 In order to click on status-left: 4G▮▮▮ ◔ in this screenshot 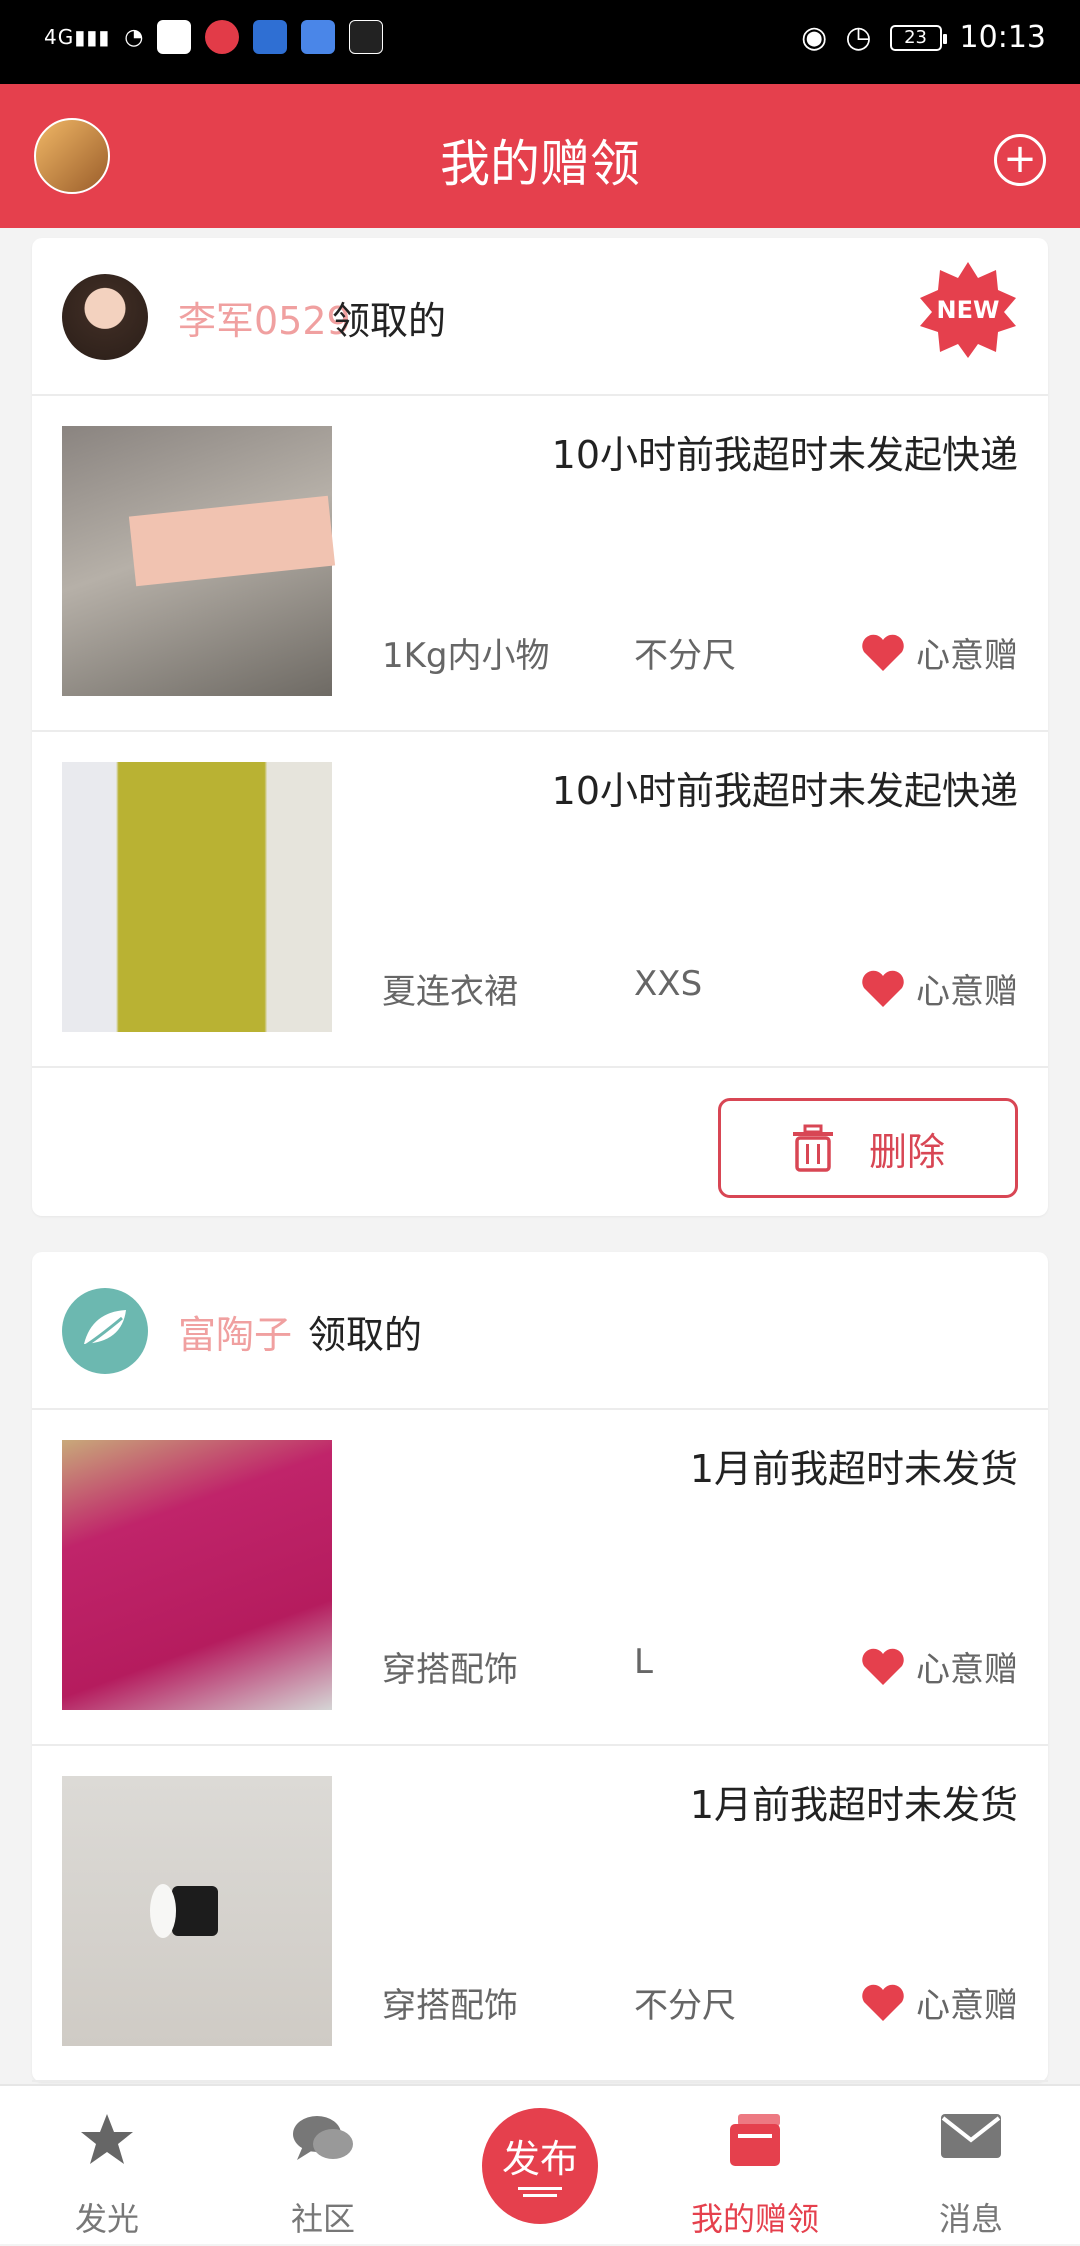, I will do `click(214, 37)`.